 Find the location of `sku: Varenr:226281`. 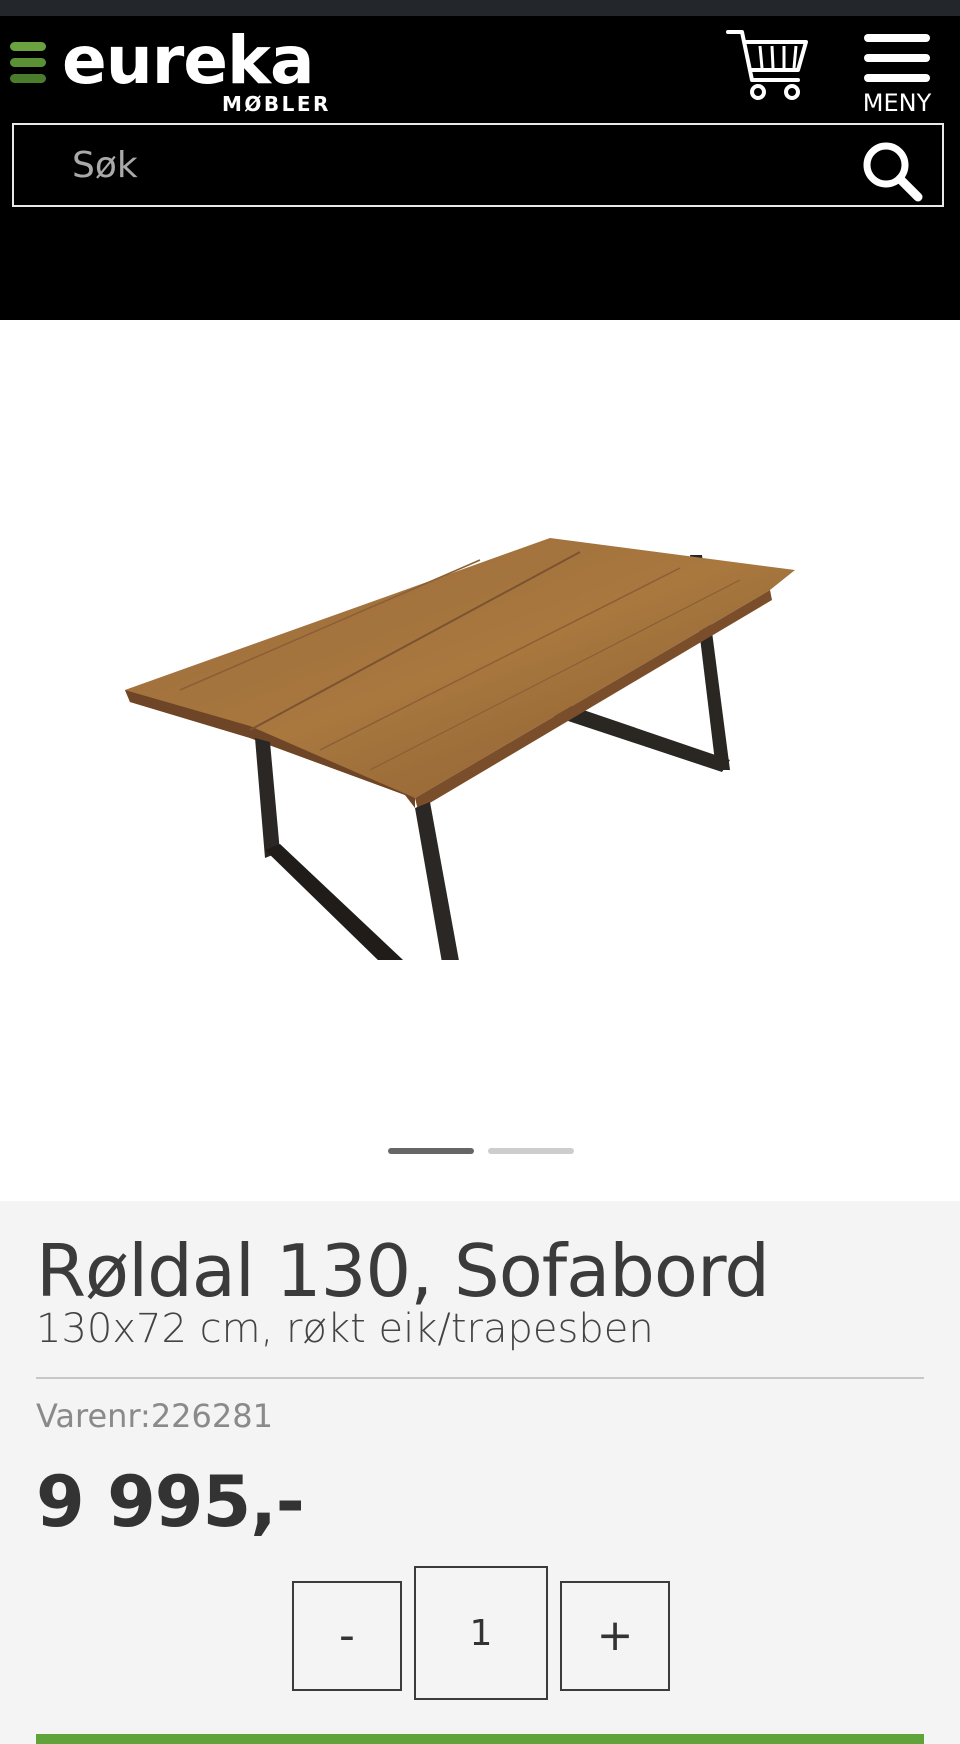

sku: Varenr:226281 is located at coordinates (154, 1416).